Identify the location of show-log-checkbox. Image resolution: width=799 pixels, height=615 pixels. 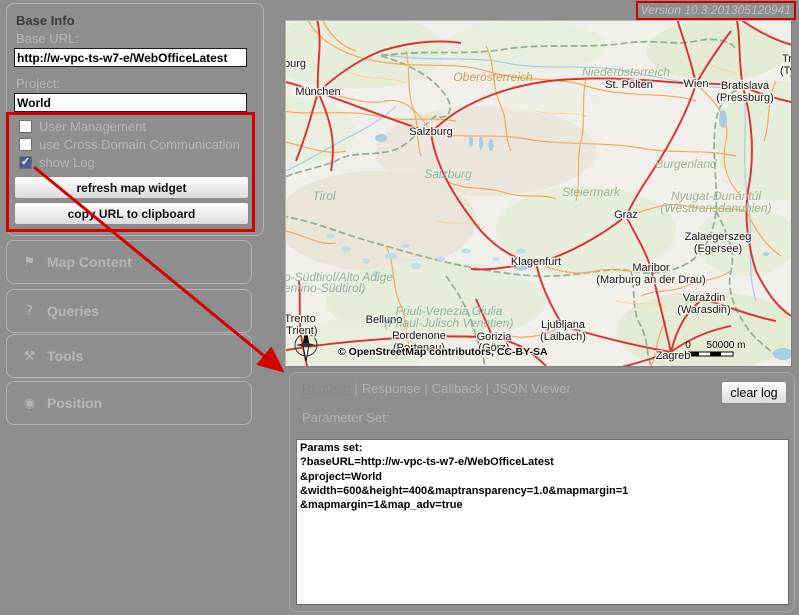
(25, 162).